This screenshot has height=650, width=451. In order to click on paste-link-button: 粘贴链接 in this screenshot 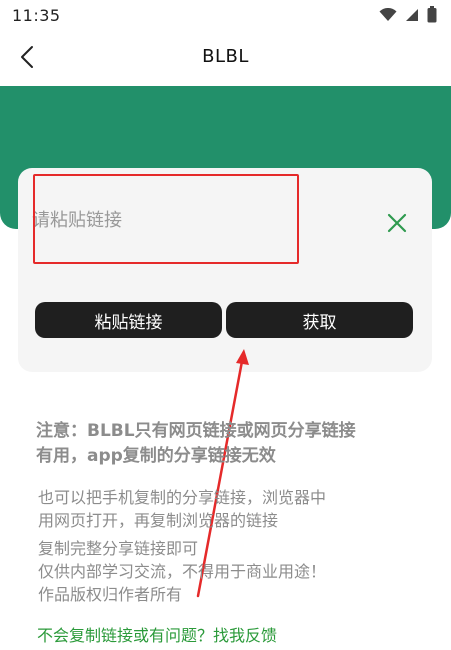, I will do `click(128, 320)`.